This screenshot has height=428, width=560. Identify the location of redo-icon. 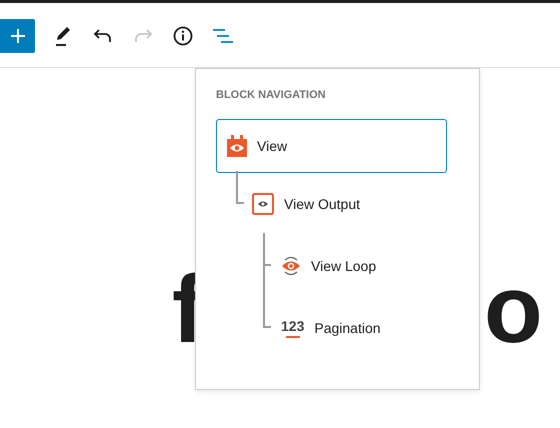
(143, 36).